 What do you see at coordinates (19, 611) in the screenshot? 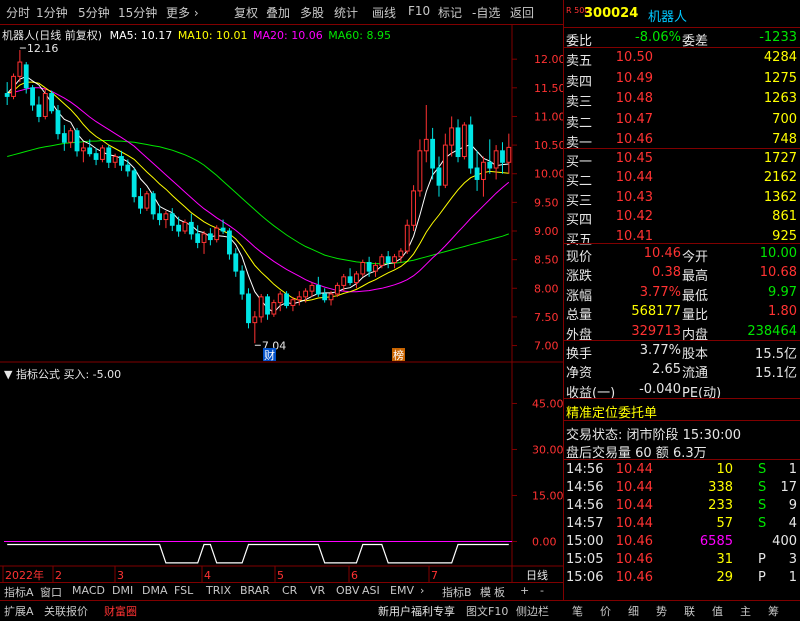
I see `status-left-0: 扩展A` at bounding box center [19, 611].